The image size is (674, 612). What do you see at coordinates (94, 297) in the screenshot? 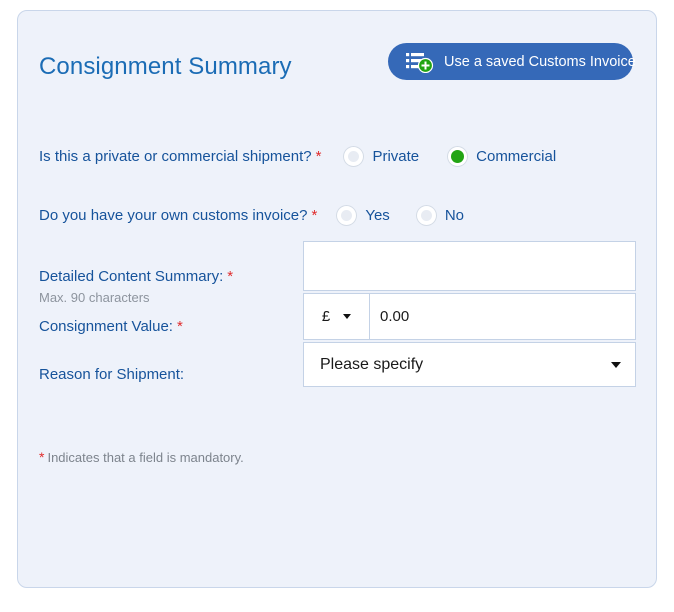
I see `content-summary-hint: Max. 90 characters` at bounding box center [94, 297].